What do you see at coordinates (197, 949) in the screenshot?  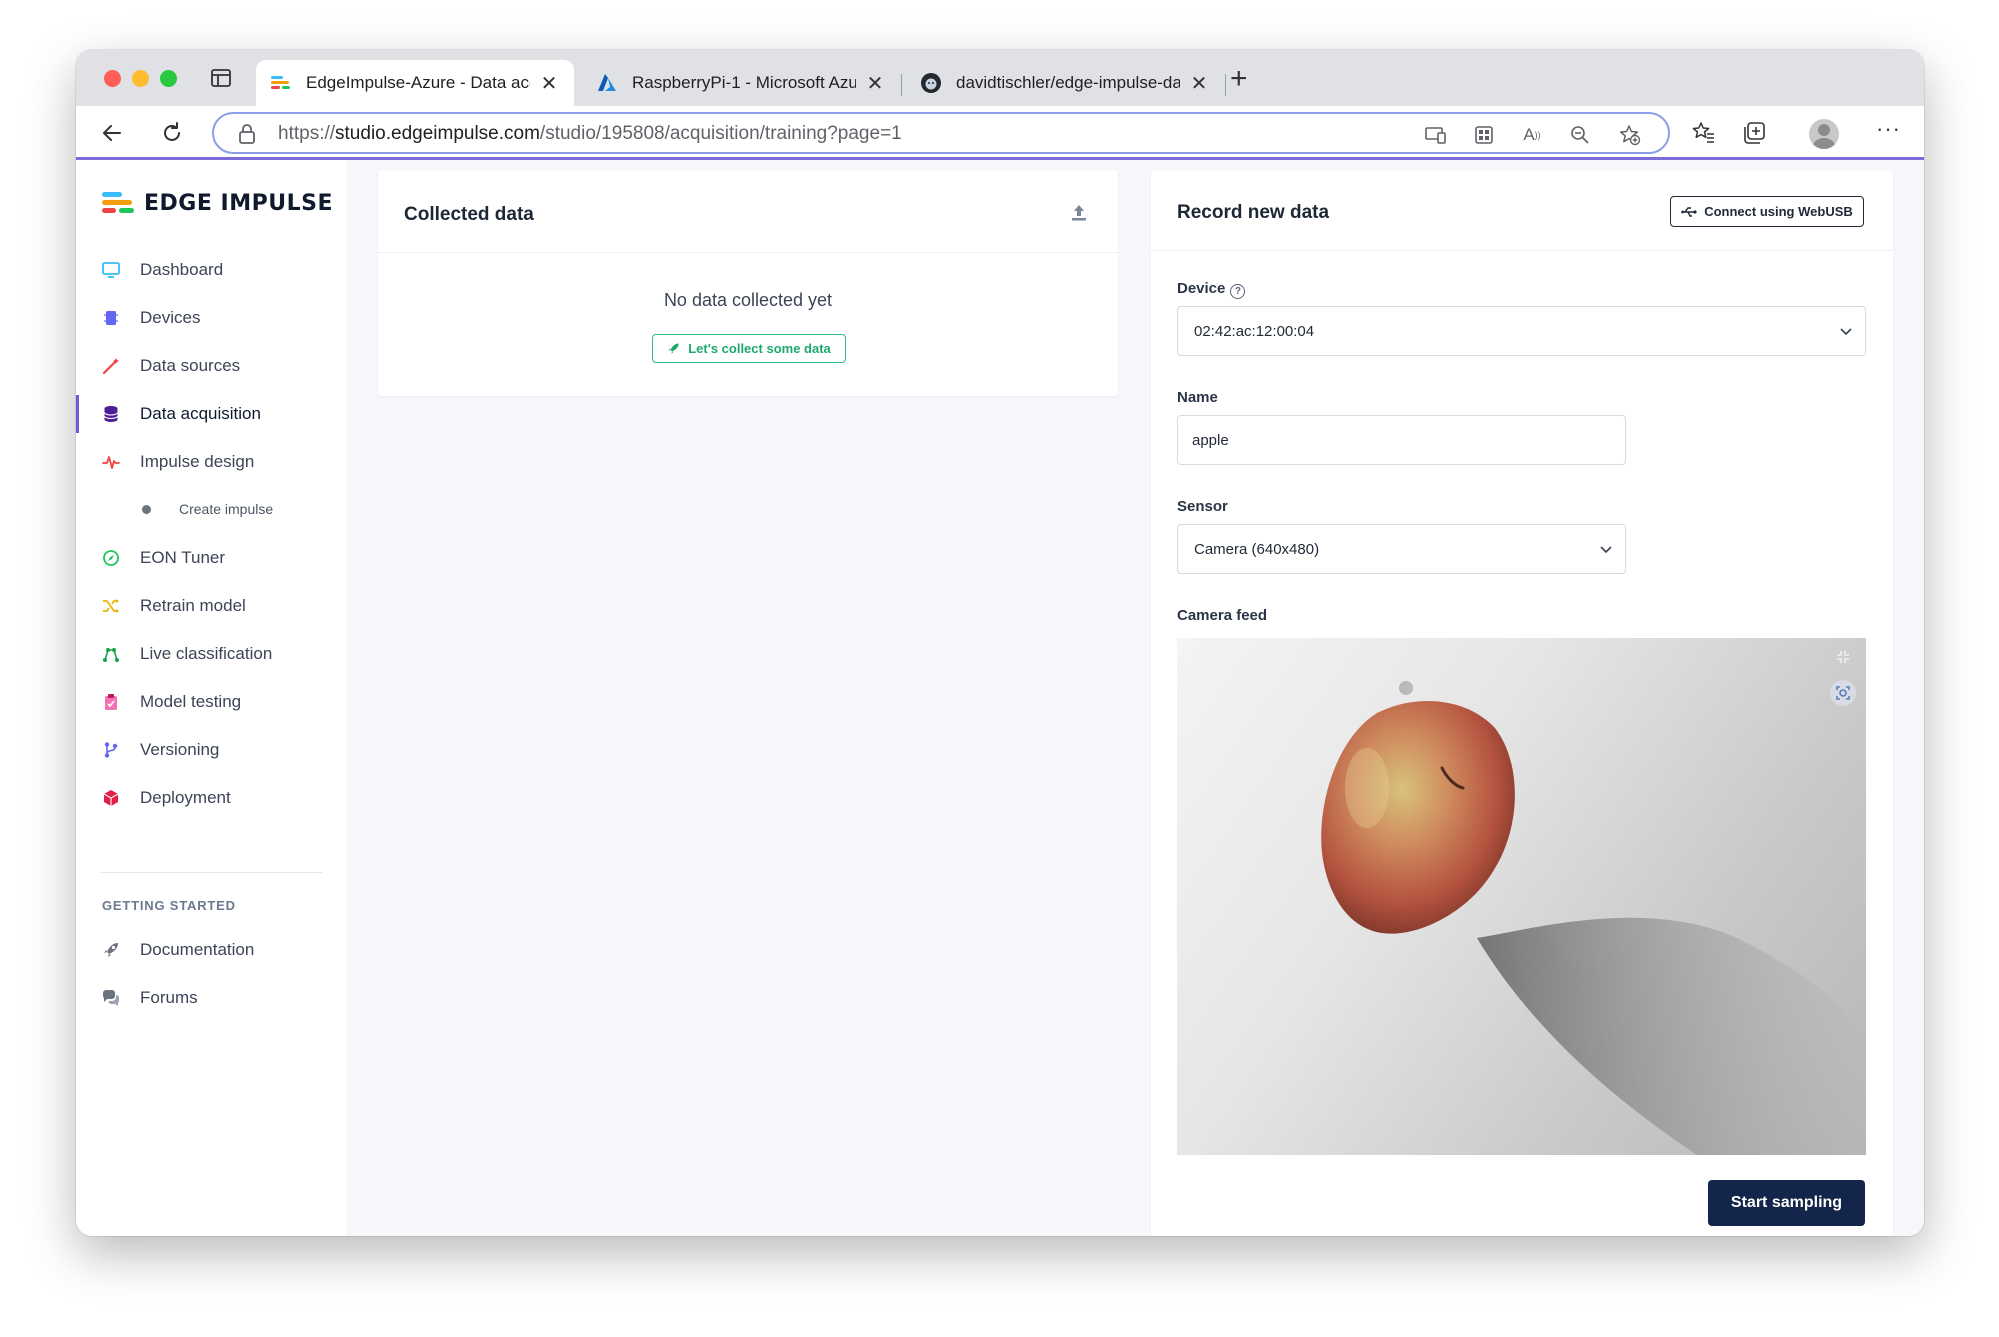 I see `sidebar-item-label: Documentation` at bounding box center [197, 949].